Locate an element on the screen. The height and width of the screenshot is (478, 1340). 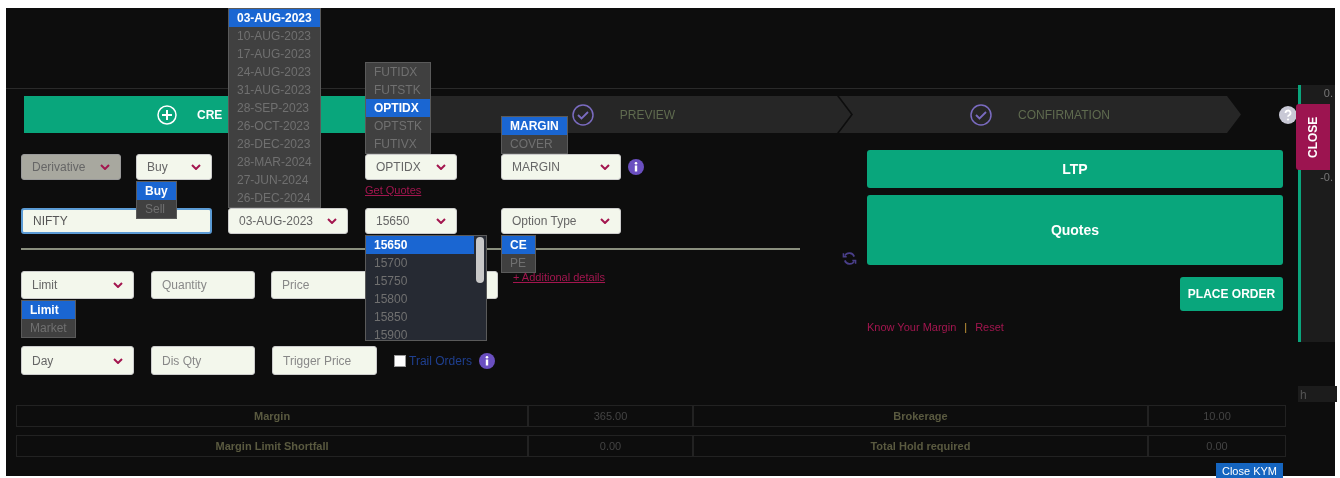
background-text: -0. is located at coordinates (1327, 176).